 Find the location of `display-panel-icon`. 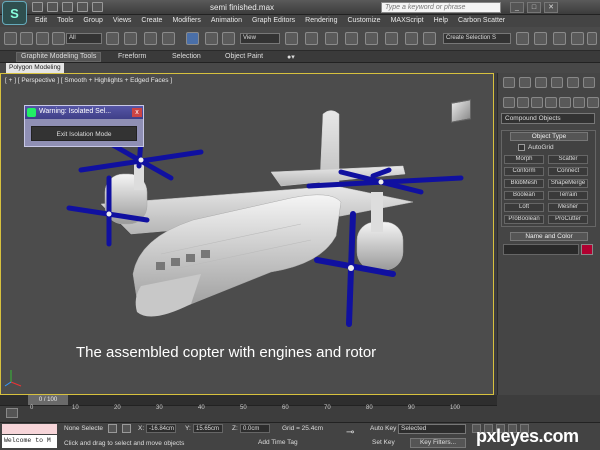

display-panel-icon is located at coordinates (573, 82).